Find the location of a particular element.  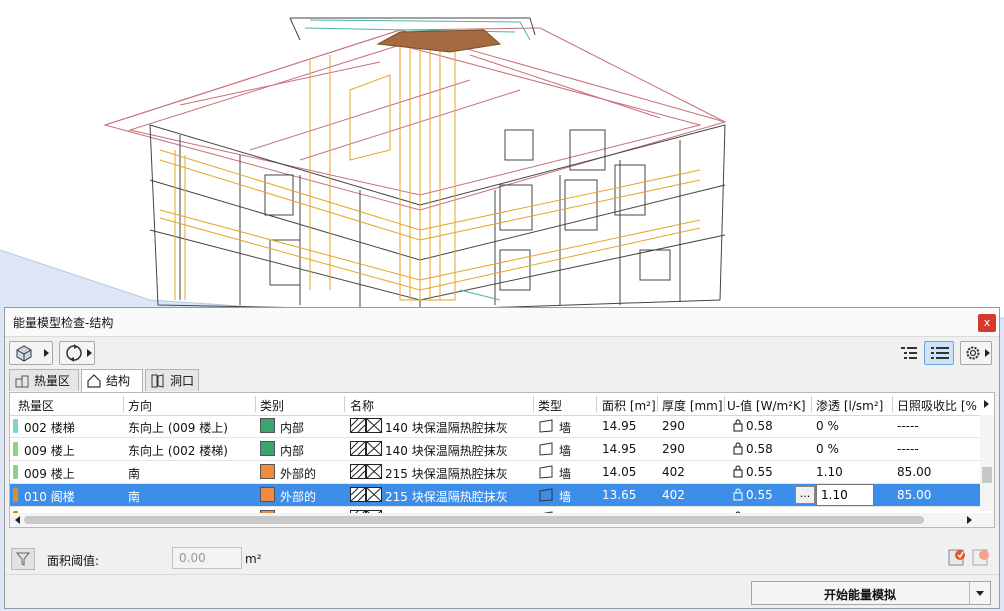

area-unit: m² is located at coordinates (253, 559).